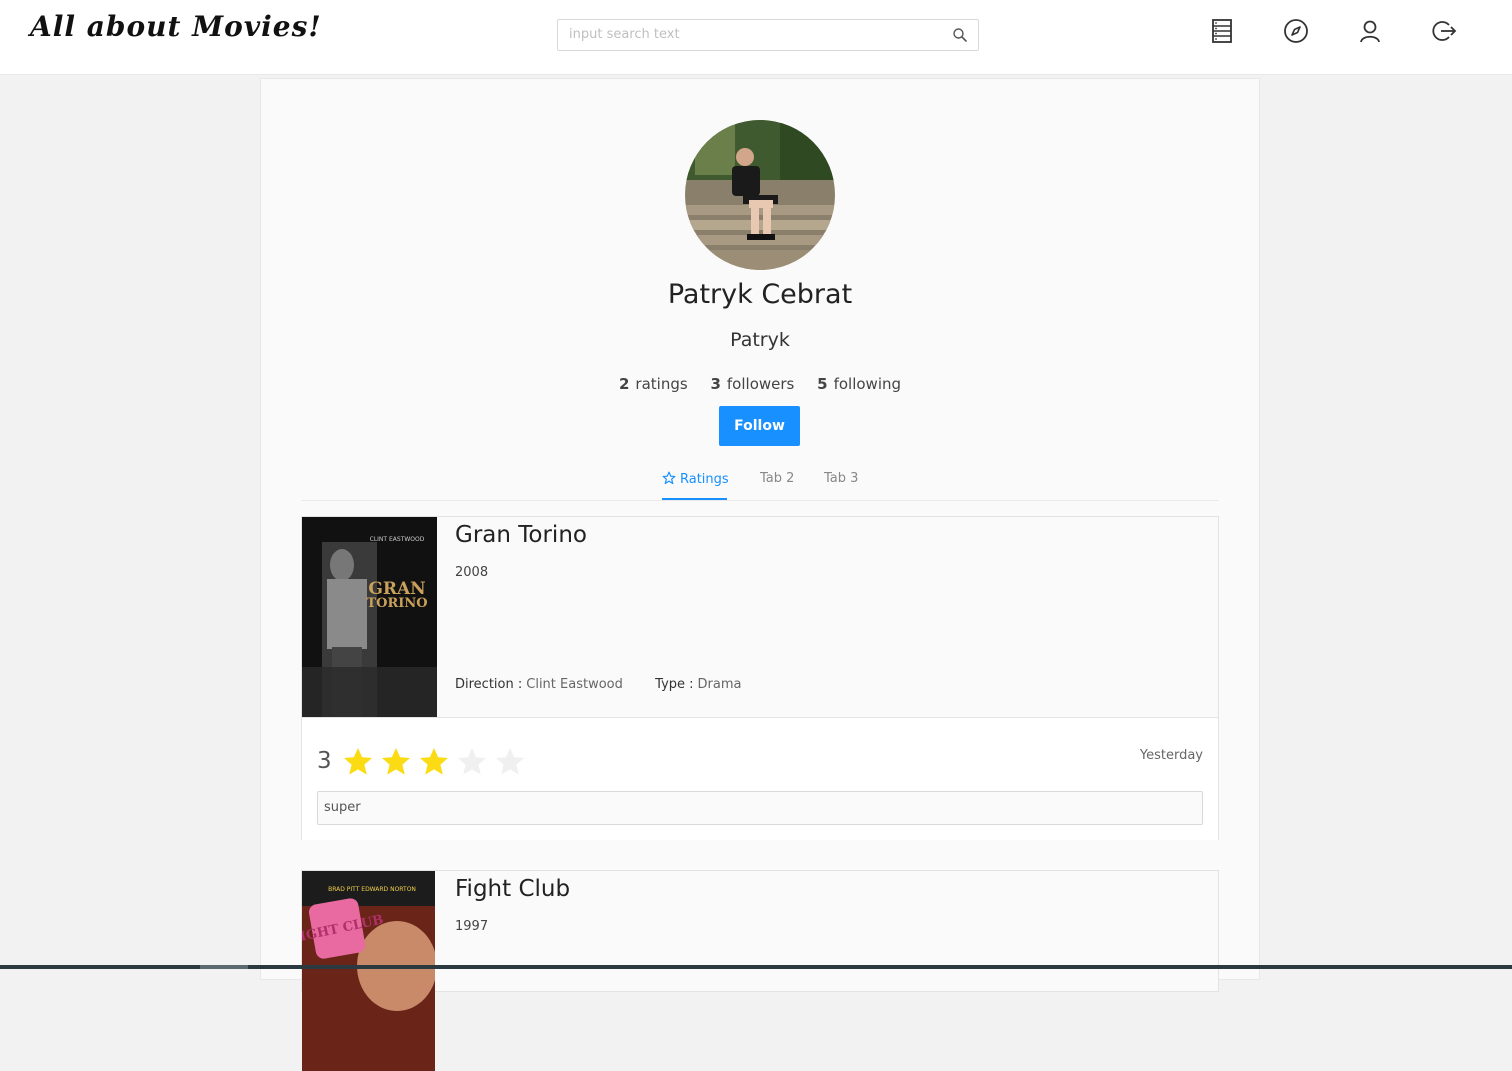 The width and height of the screenshot is (1512, 1071). I want to click on movie-meta: Direction : Clint Eastwood Type : Drama, so click(598, 684).